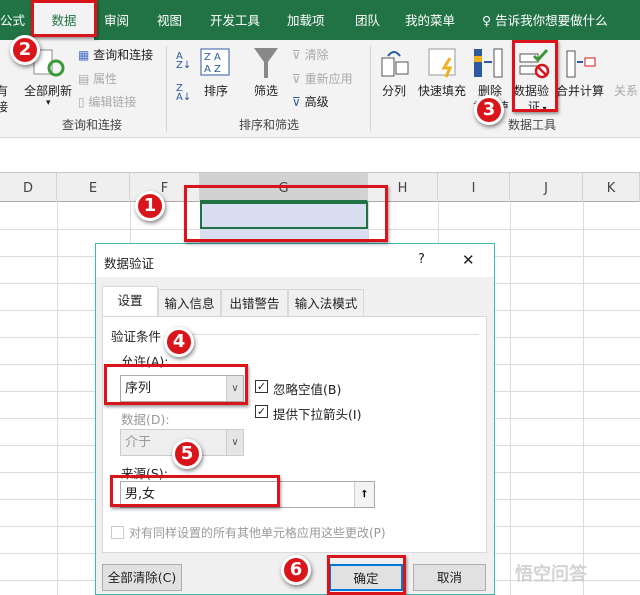  What do you see at coordinates (97, 78) in the screenshot?
I see `properties-button: ▤ 属性` at bounding box center [97, 78].